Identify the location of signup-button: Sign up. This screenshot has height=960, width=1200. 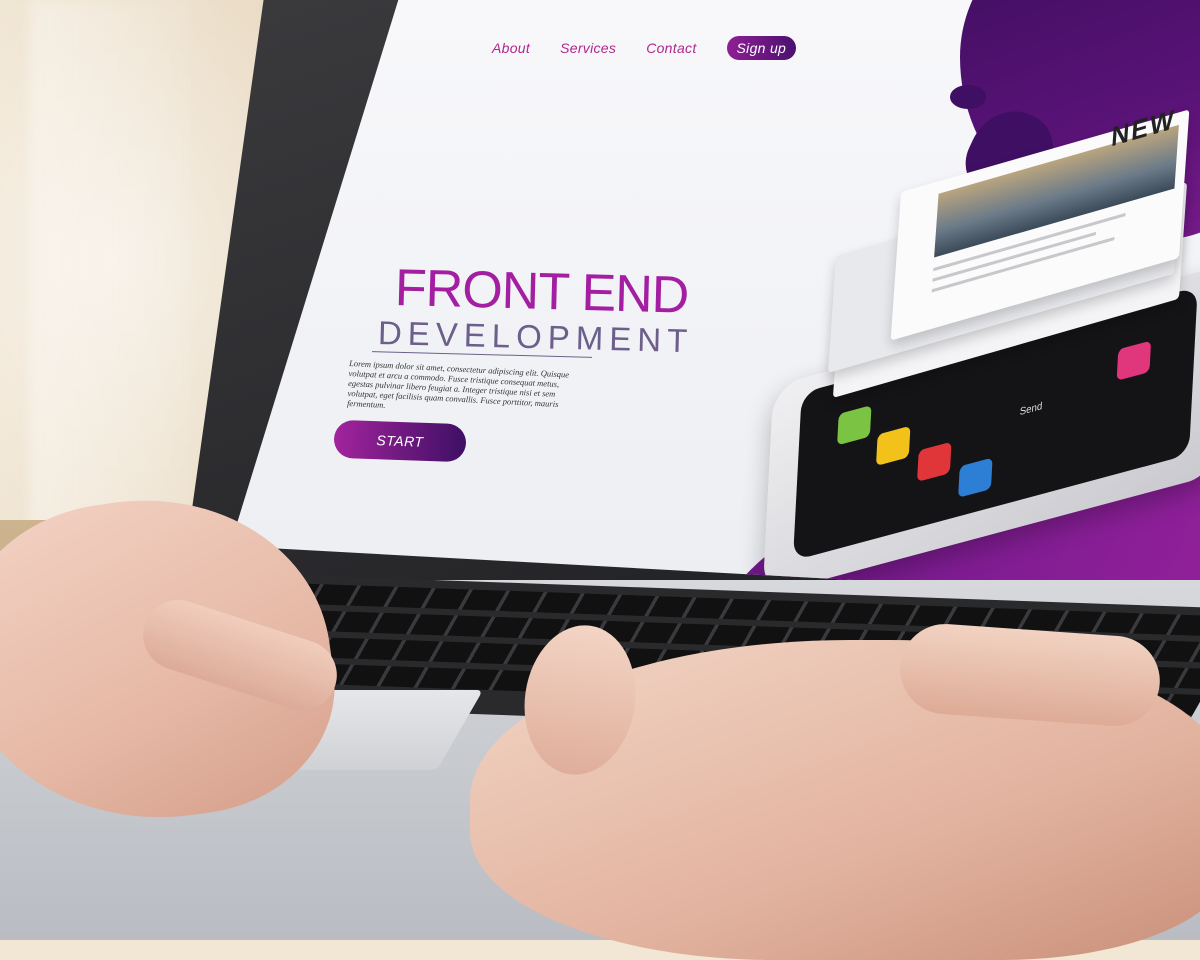
(761, 48).